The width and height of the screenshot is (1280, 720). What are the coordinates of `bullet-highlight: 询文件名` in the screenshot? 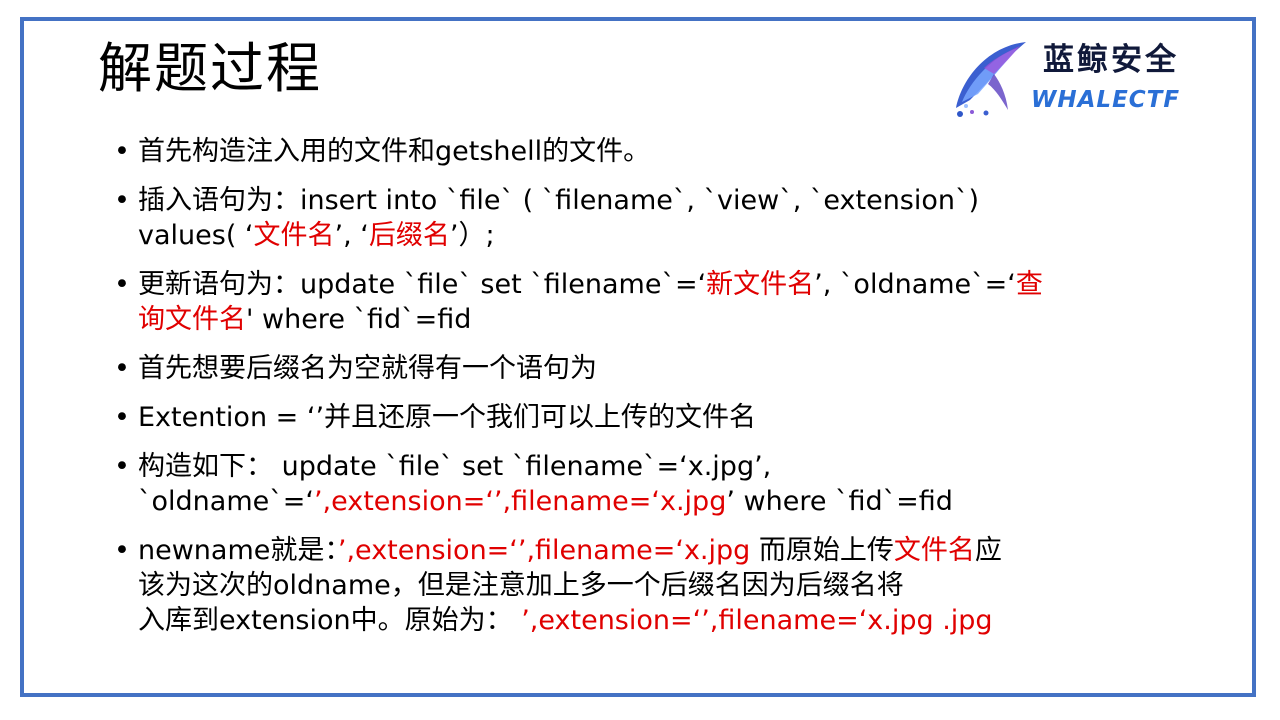 It's located at (192, 319).